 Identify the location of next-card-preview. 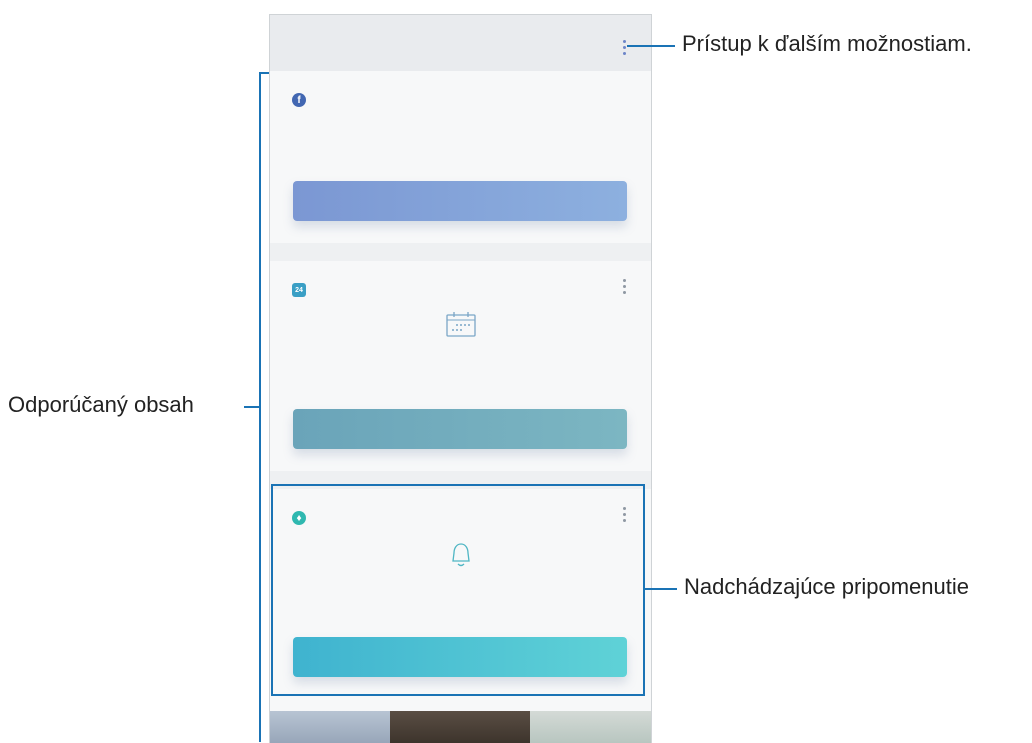
(460, 727).